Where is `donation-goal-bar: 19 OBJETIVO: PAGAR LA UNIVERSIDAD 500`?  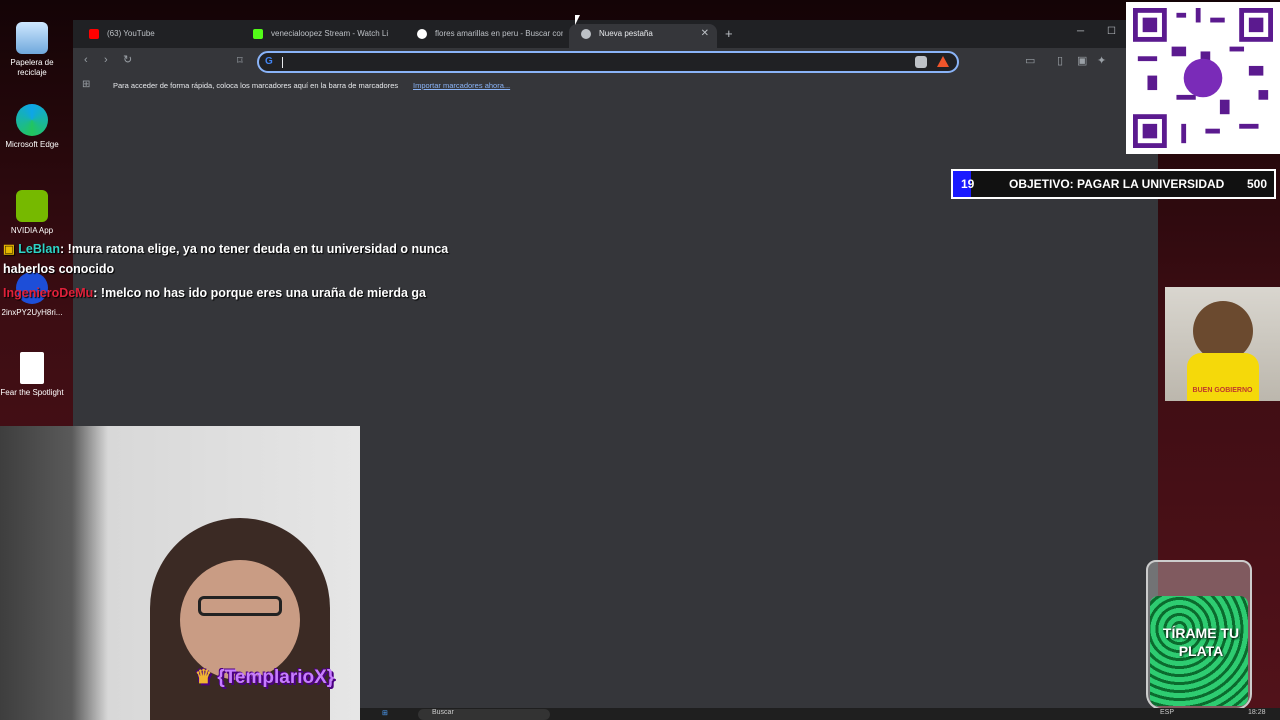 donation-goal-bar: 19 OBJETIVO: PAGAR LA UNIVERSIDAD 500 is located at coordinates (1113, 184).